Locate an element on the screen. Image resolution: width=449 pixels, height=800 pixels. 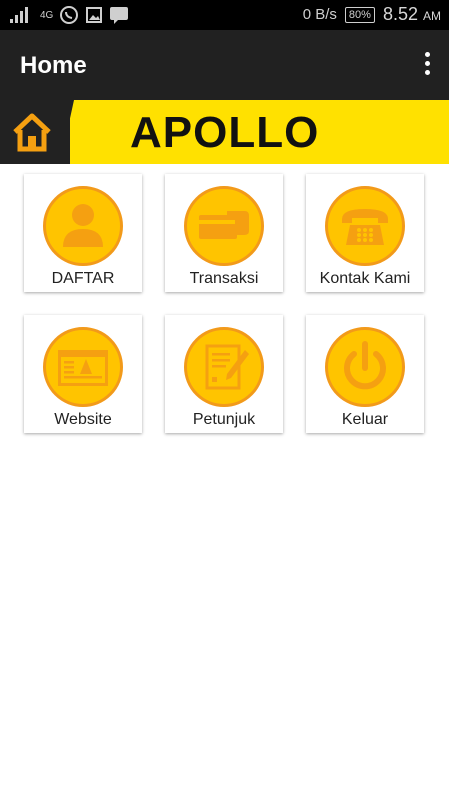
status-left: 4G is located at coordinates (68, 15).